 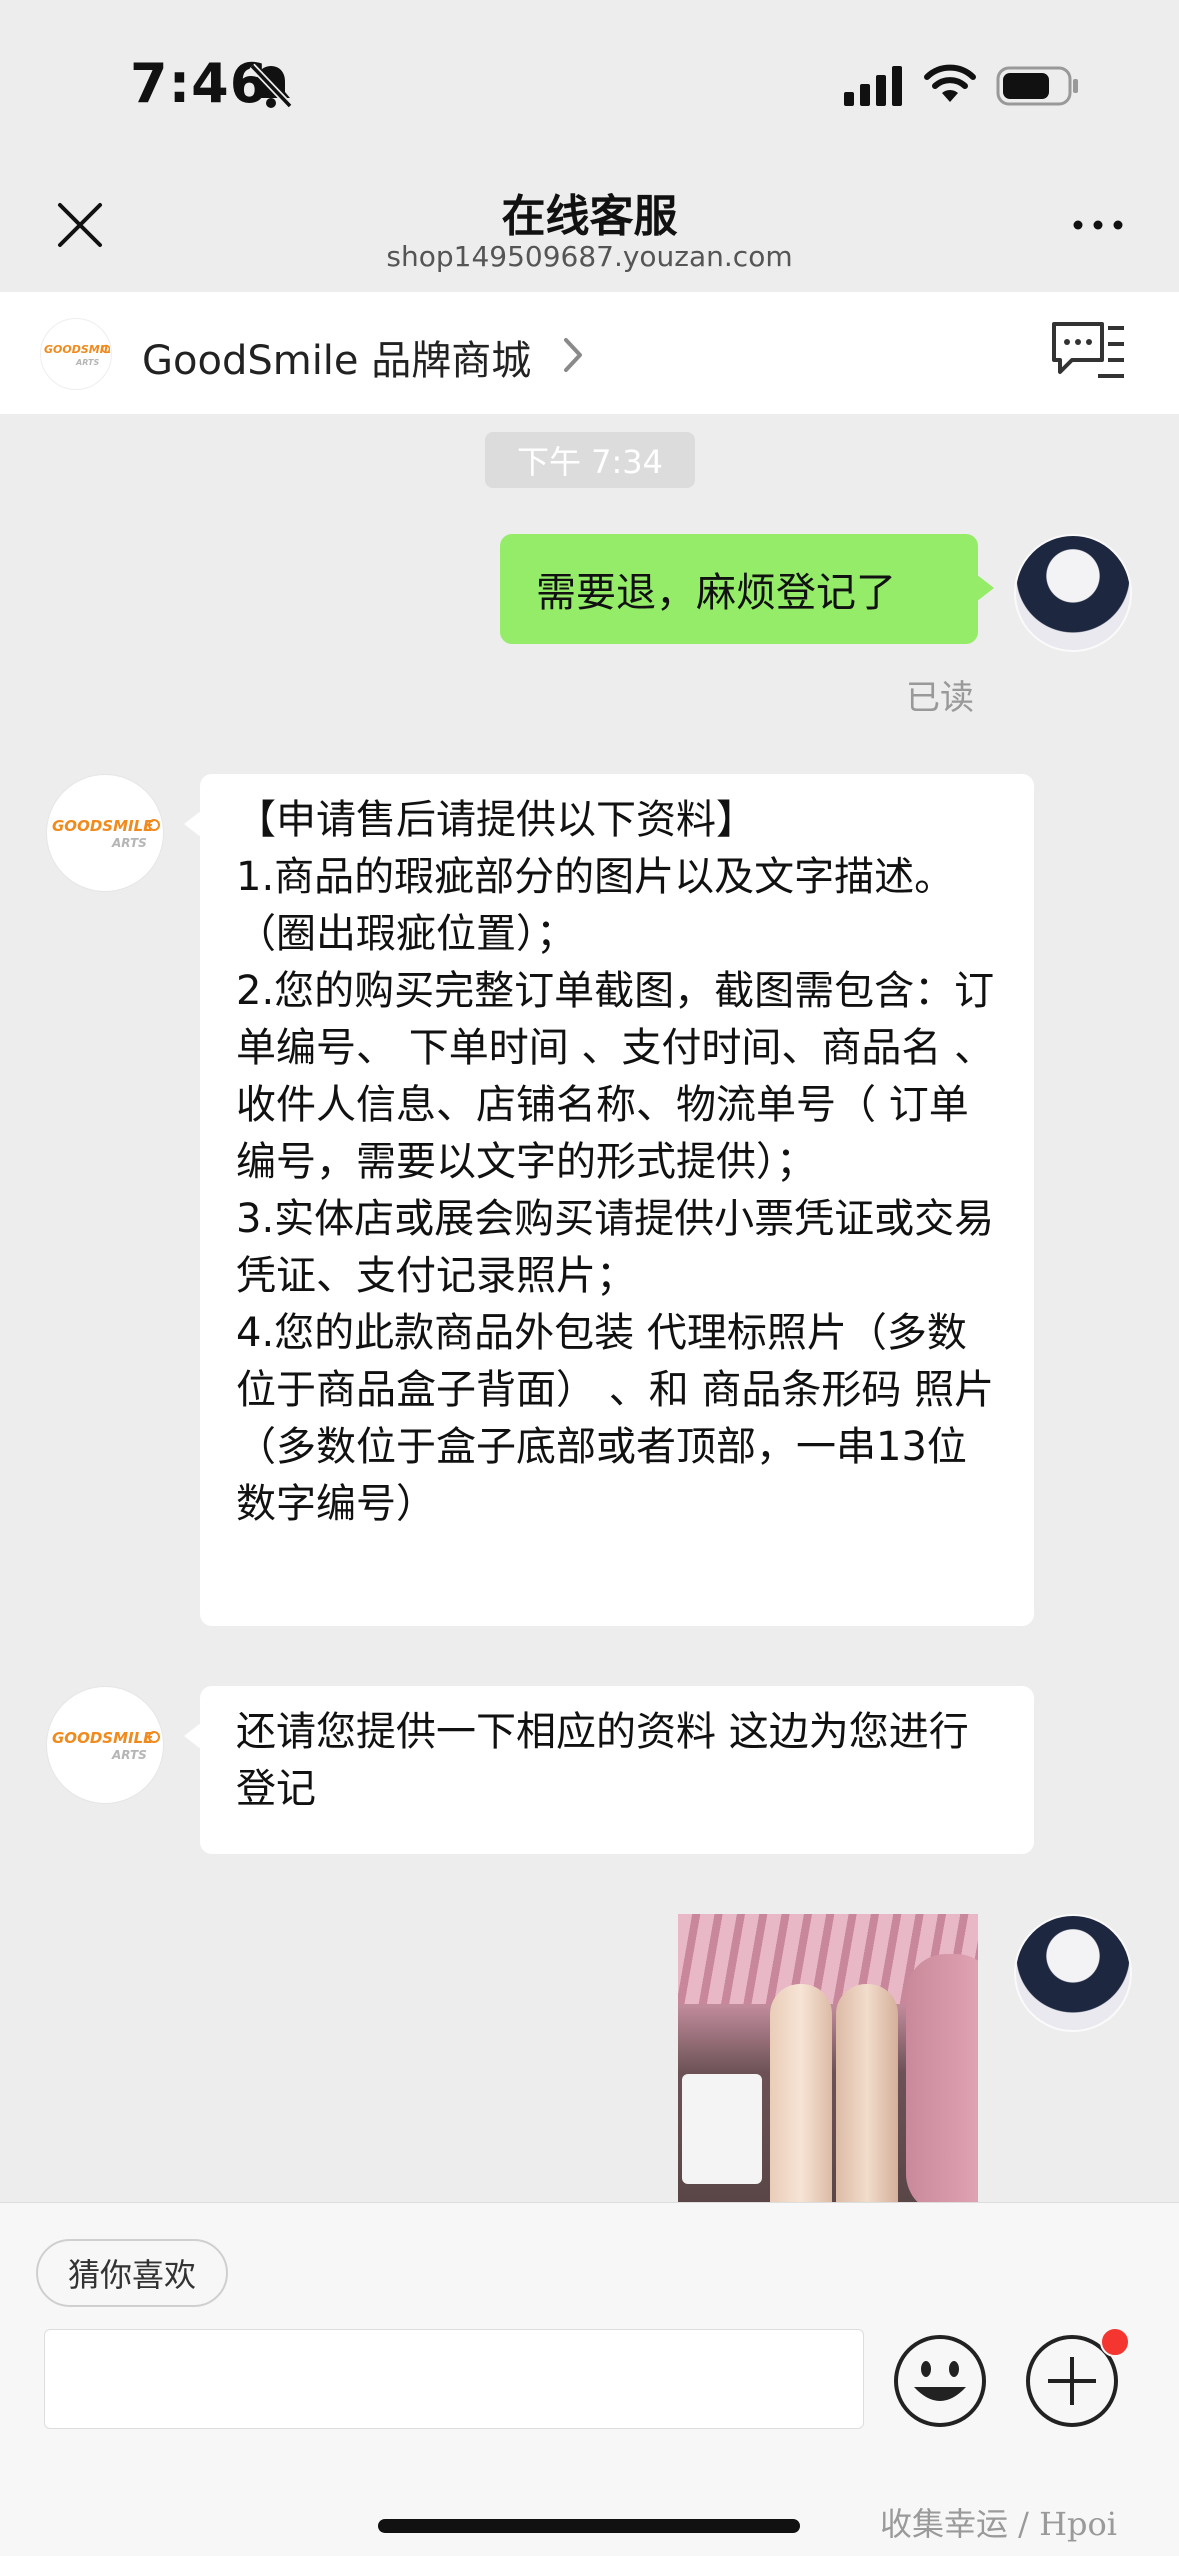 I want to click on top-bar: 7:46 在线客服 shop149509687.youzan.com, so click(x=589, y=146).